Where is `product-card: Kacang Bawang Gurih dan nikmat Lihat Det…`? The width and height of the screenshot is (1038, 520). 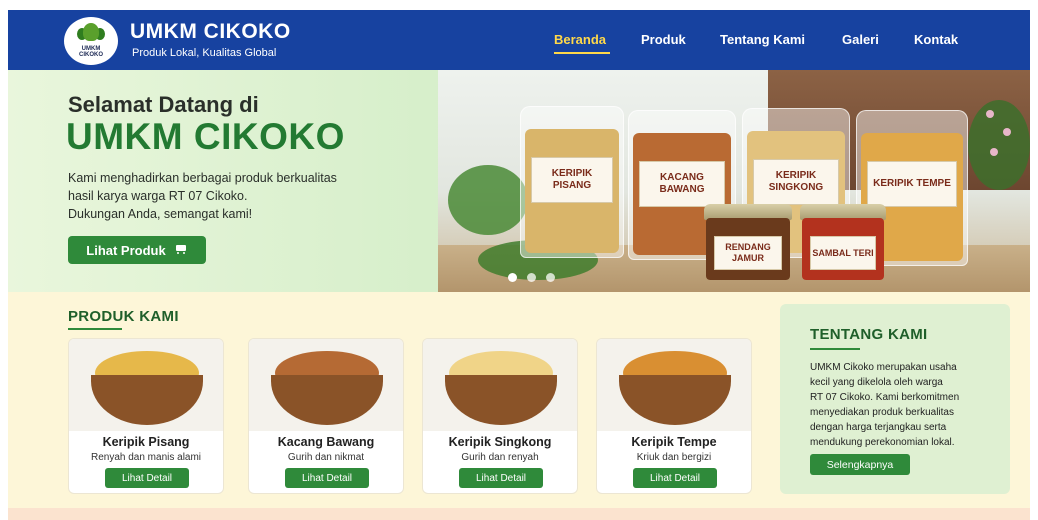
product-card: Kacang Bawang Gurih dan nikmat Lihat Det… is located at coordinates (326, 416).